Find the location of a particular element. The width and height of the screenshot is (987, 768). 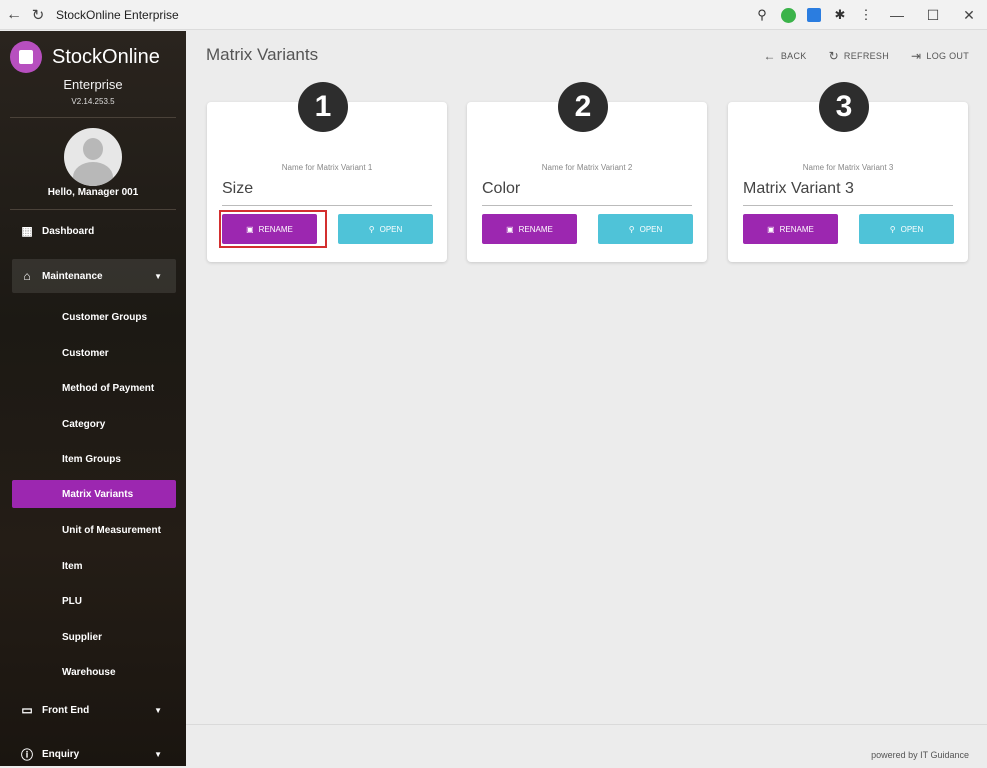

page-title: Matrix Variants is located at coordinates (262, 54).